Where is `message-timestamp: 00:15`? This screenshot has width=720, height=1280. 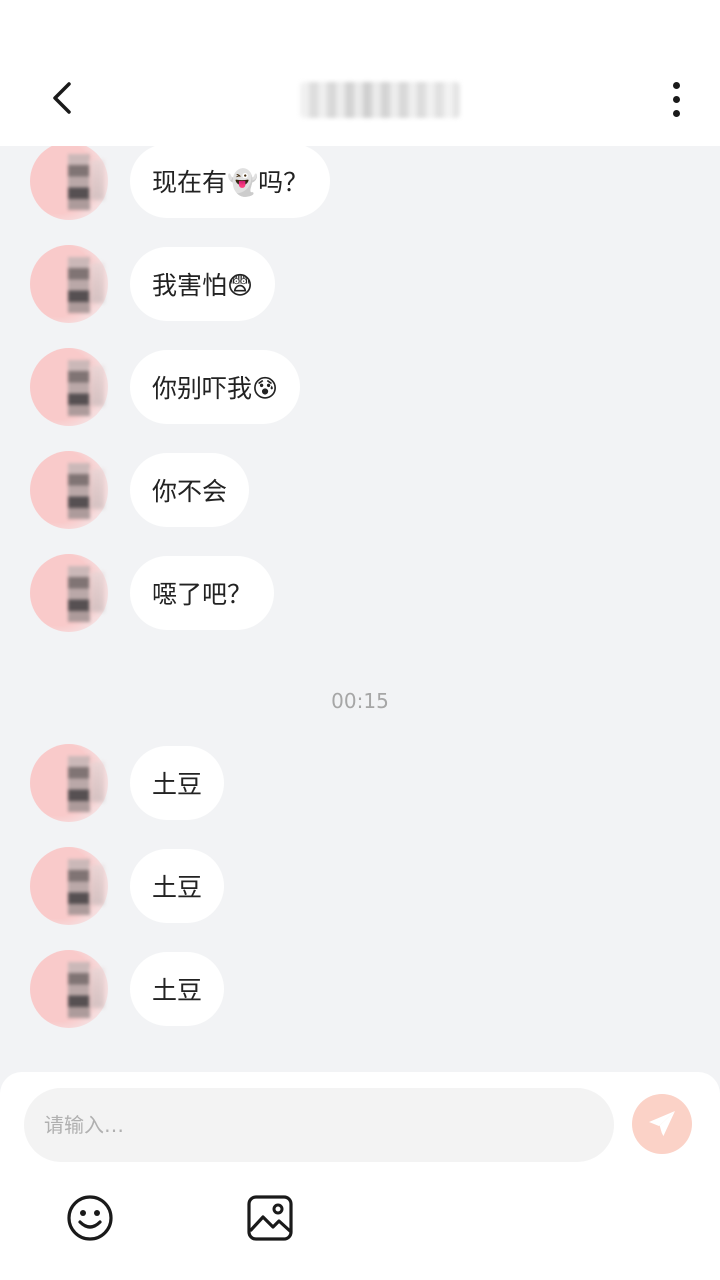 message-timestamp: 00:15 is located at coordinates (360, 701).